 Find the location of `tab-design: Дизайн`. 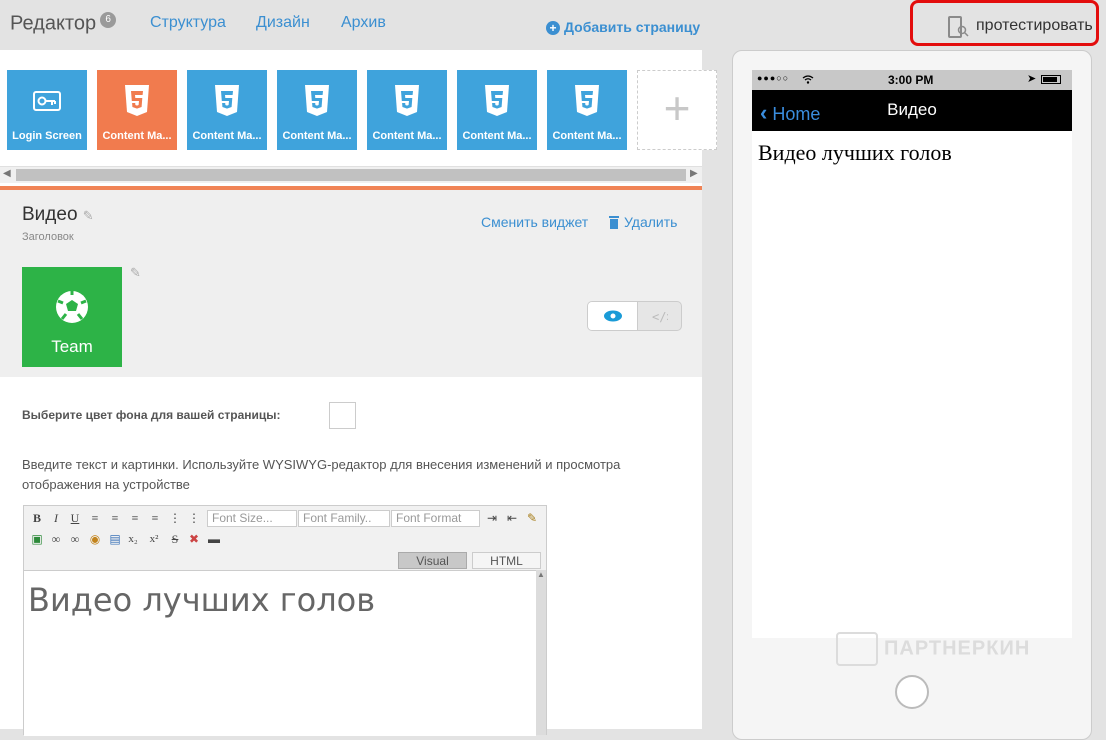

tab-design: Дизайн is located at coordinates (283, 23).